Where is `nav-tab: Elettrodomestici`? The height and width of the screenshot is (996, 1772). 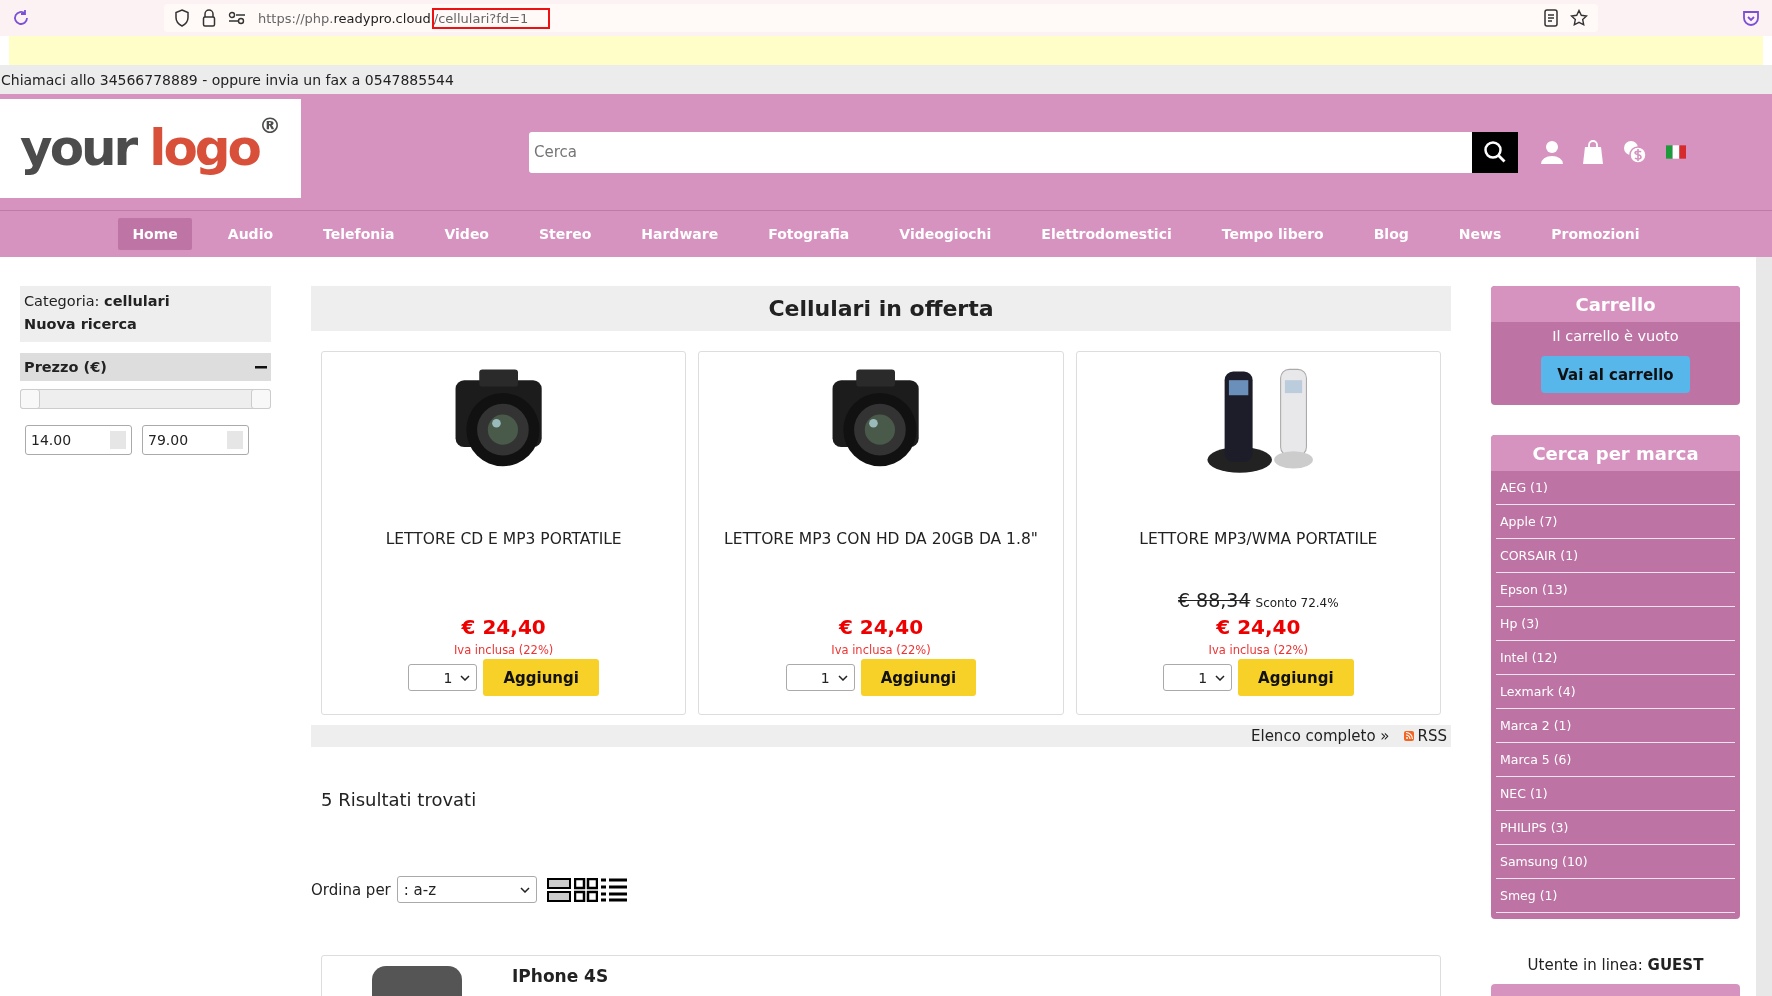 nav-tab: Elettrodomestici is located at coordinates (1106, 234).